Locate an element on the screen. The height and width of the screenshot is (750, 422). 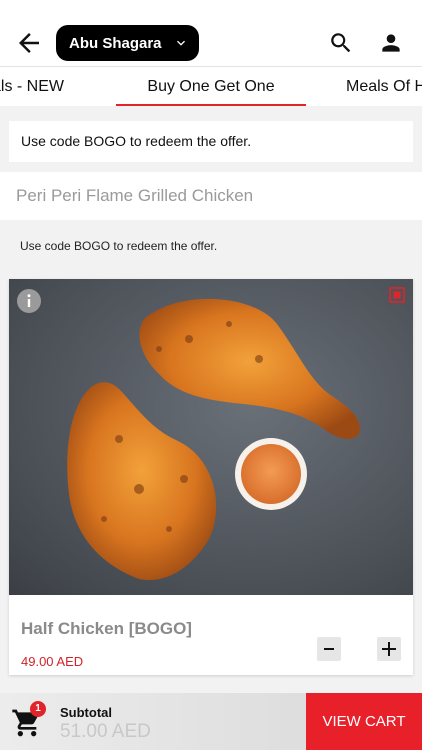
minus-icon is located at coordinates (329, 649).